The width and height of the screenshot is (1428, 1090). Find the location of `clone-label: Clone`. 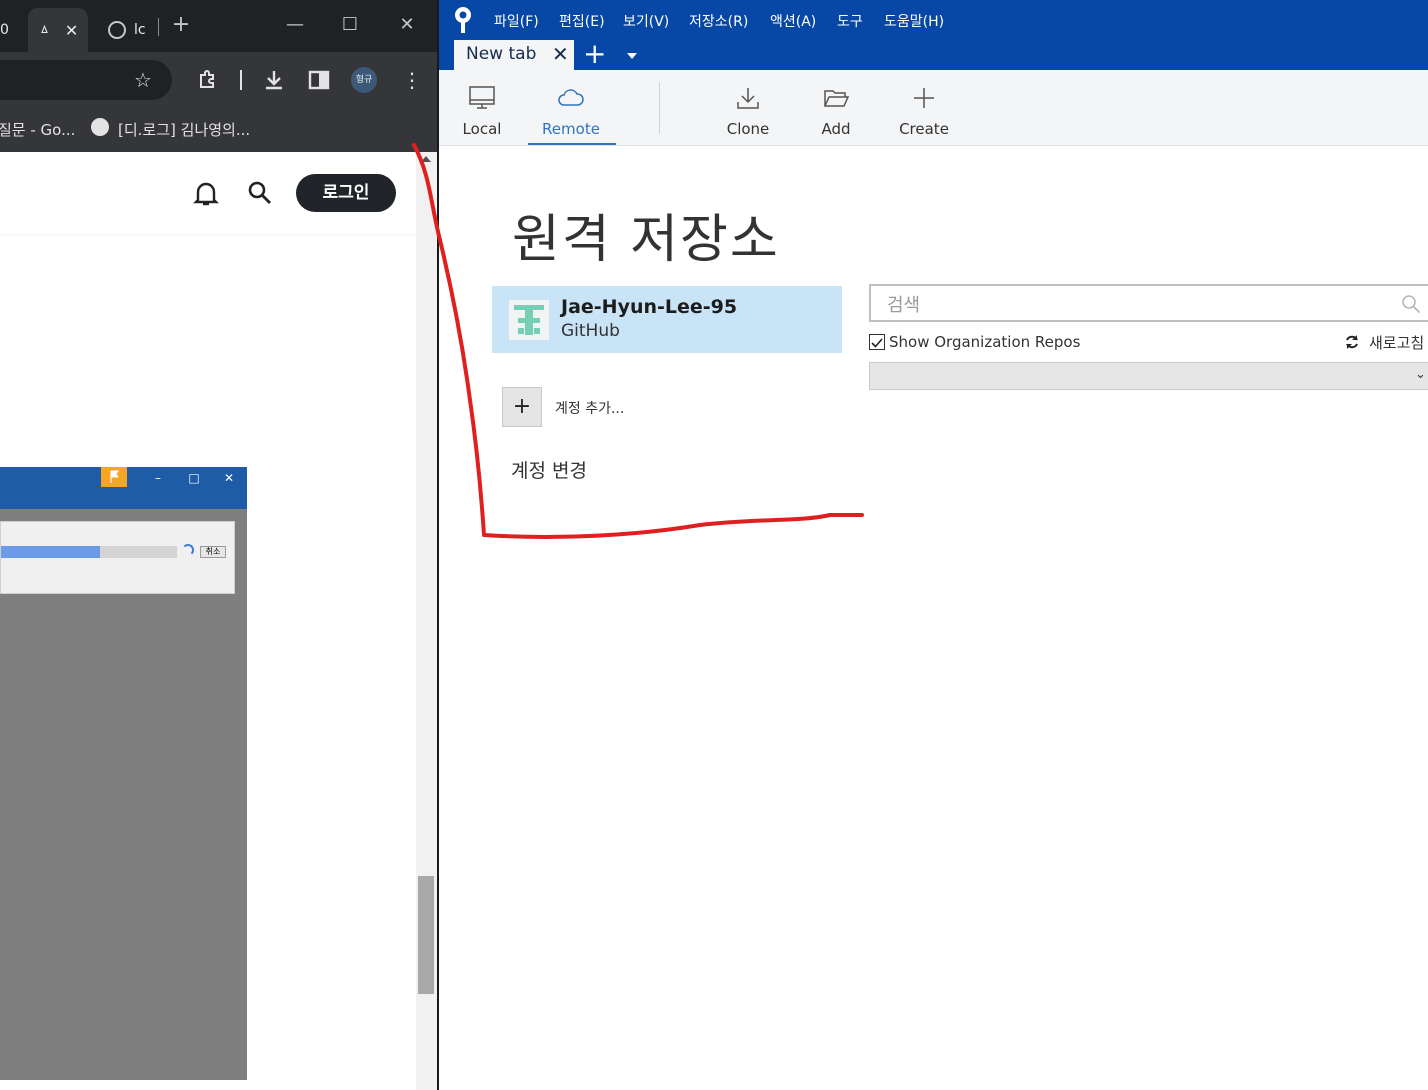

clone-label: Clone is located at coordinates (748, 129).